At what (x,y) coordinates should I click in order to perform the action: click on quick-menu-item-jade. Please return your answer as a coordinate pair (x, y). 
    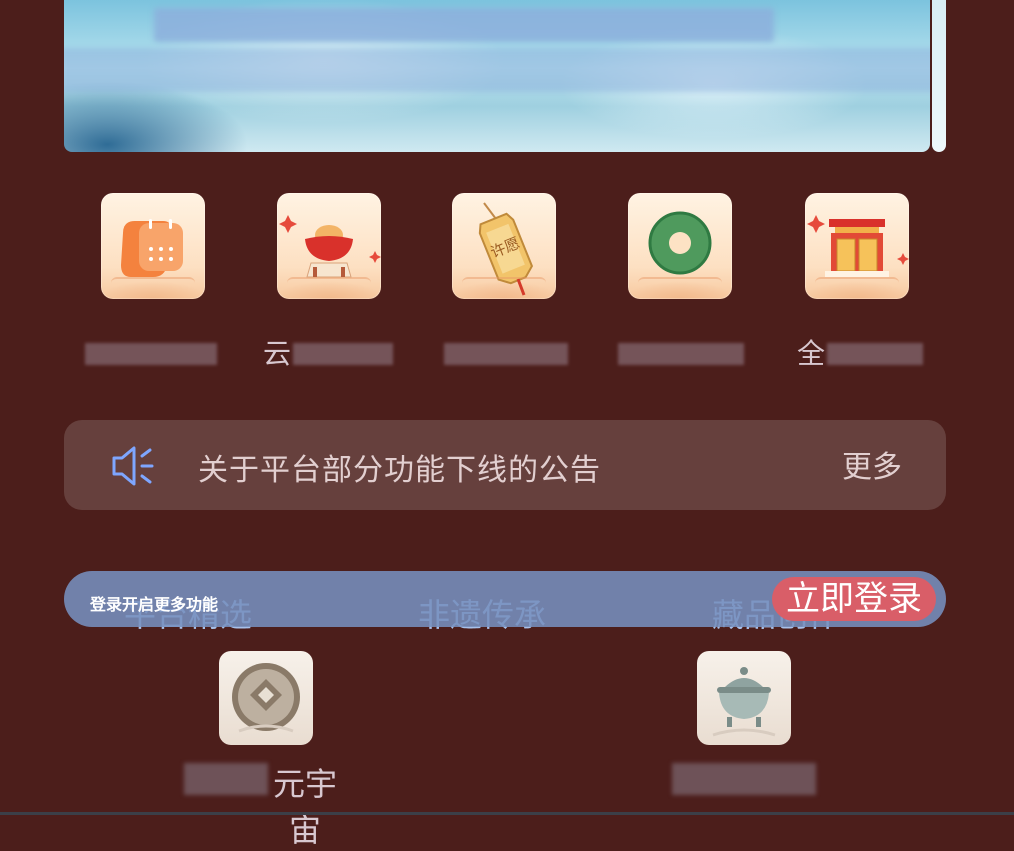
    Looking at the image, I should click on (681, 280).